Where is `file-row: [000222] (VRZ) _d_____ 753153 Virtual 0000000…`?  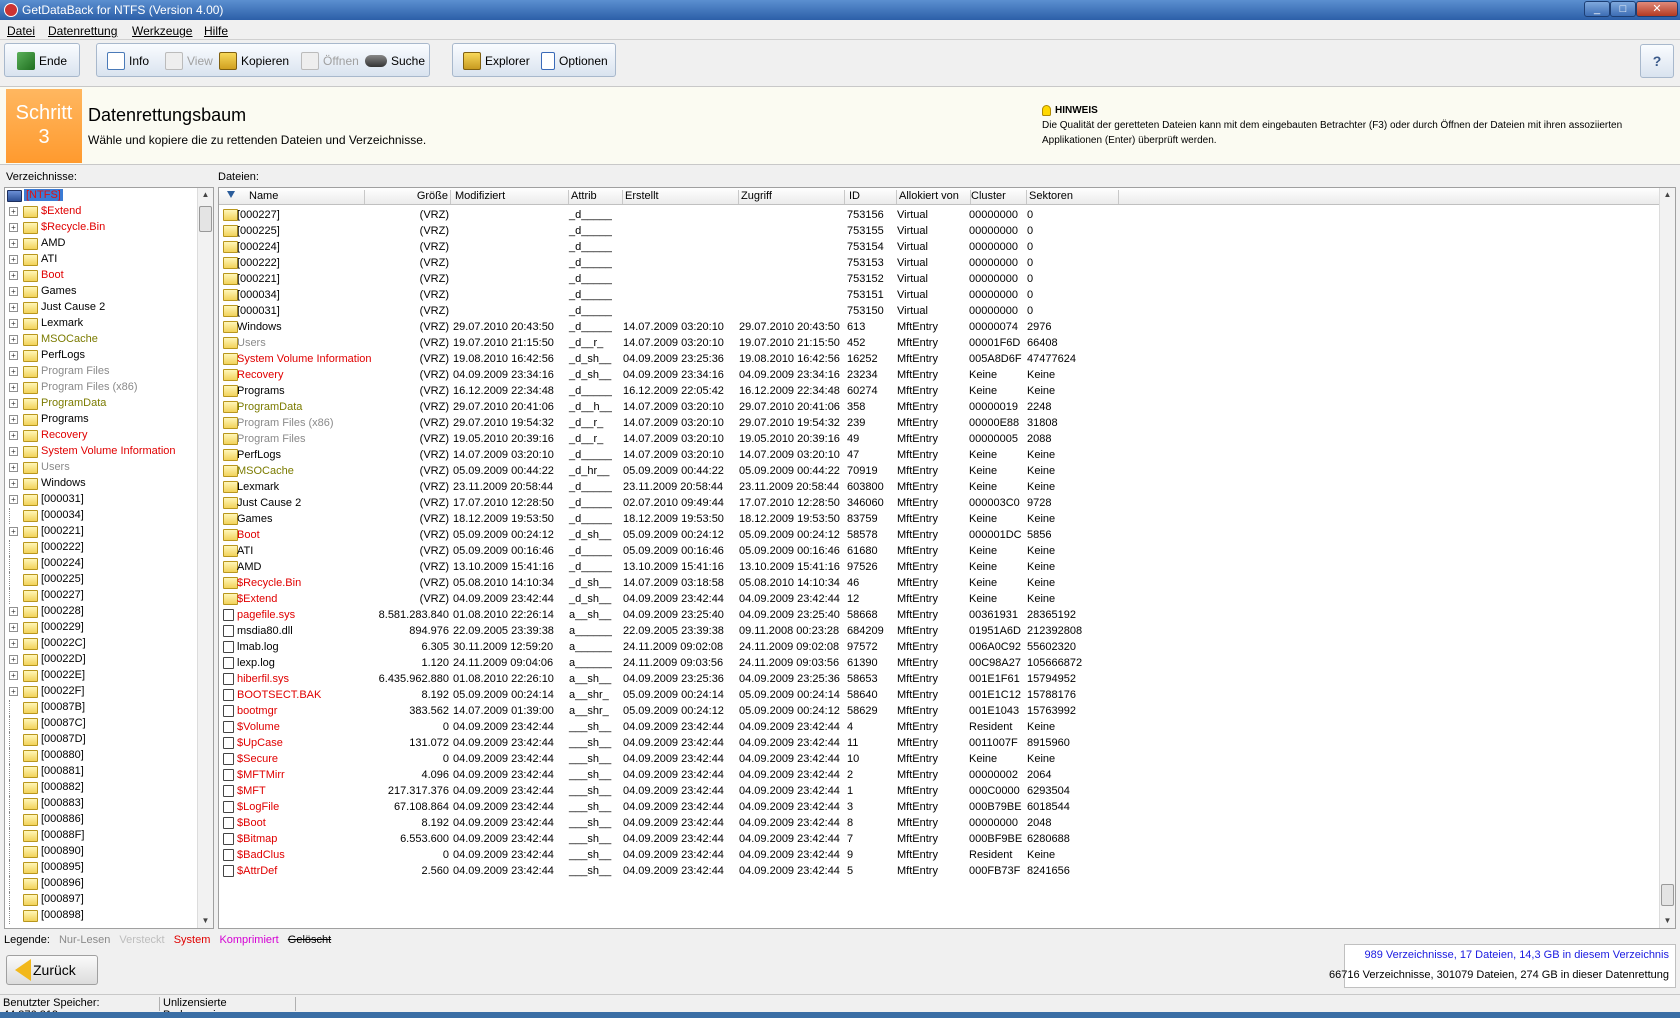
file-row: [000222] (VRZ) _d_____ 753153 Virtual 0000000… is located at coordinates (939, 263).